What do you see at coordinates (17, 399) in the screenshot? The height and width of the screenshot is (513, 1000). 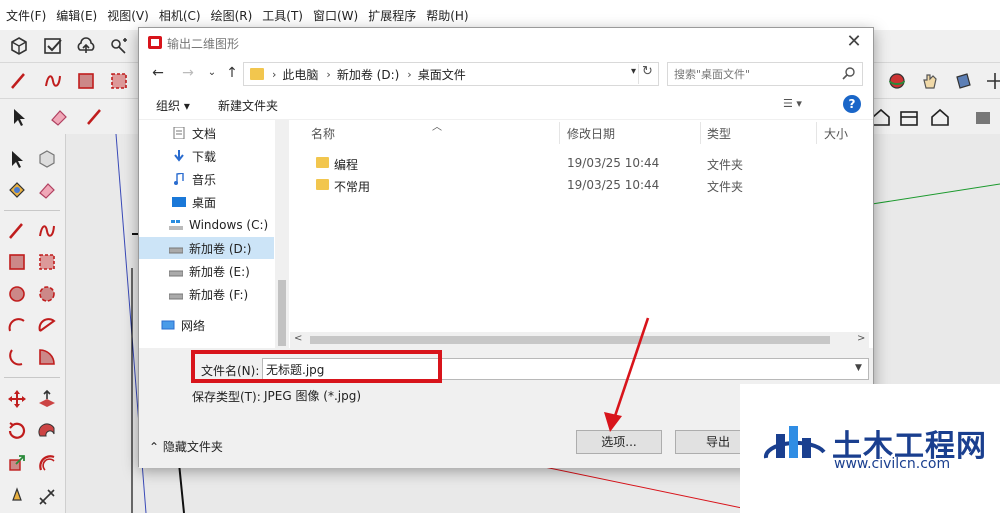 I see `move-icon` at bounding box center [17, 399].